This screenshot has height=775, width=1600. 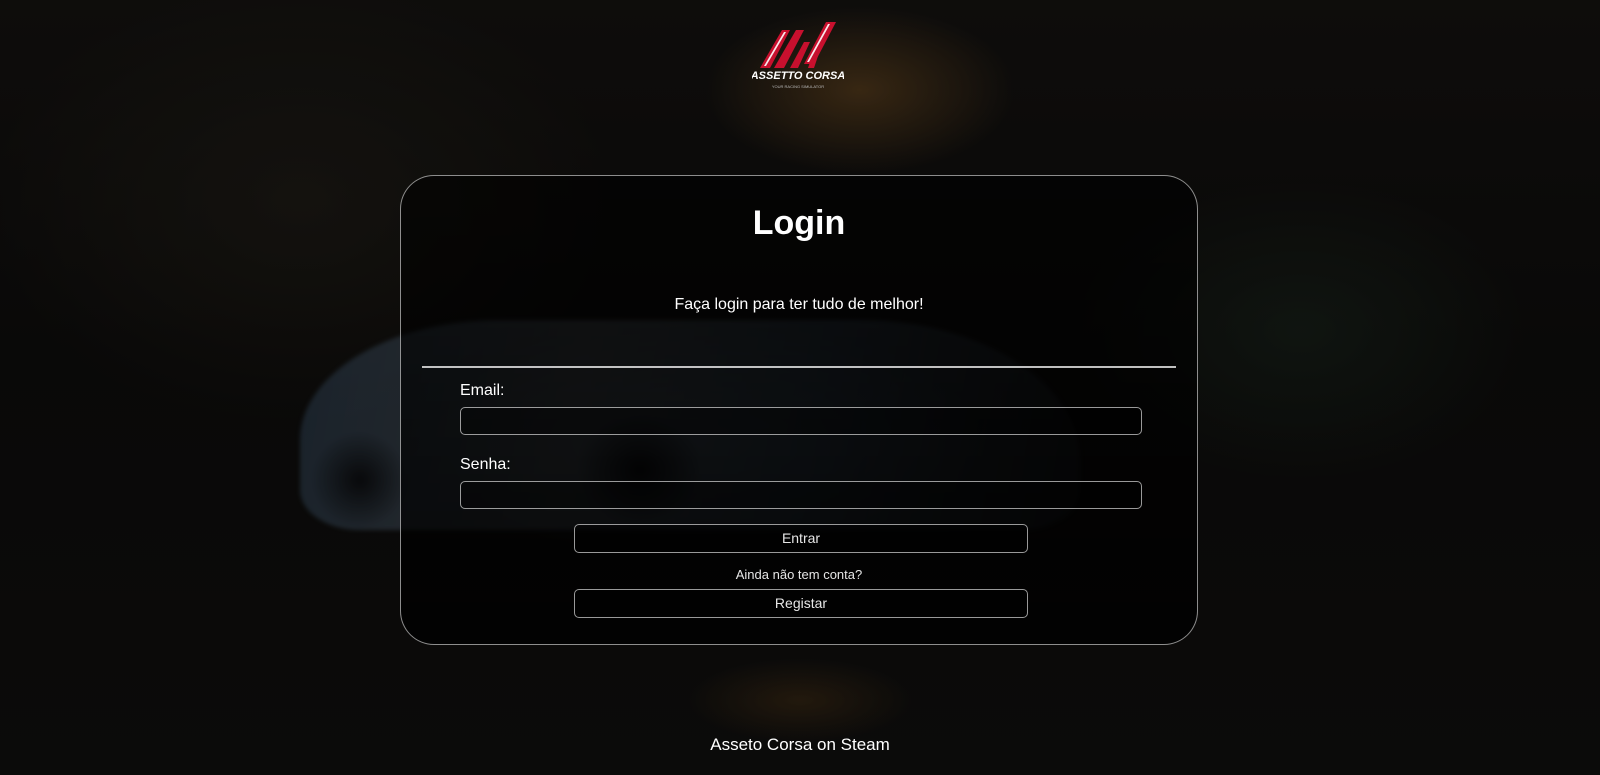 What do you see at coordinates (801, 421) in the screenshot?
I see `email-field` at bounding box center [801, 421].